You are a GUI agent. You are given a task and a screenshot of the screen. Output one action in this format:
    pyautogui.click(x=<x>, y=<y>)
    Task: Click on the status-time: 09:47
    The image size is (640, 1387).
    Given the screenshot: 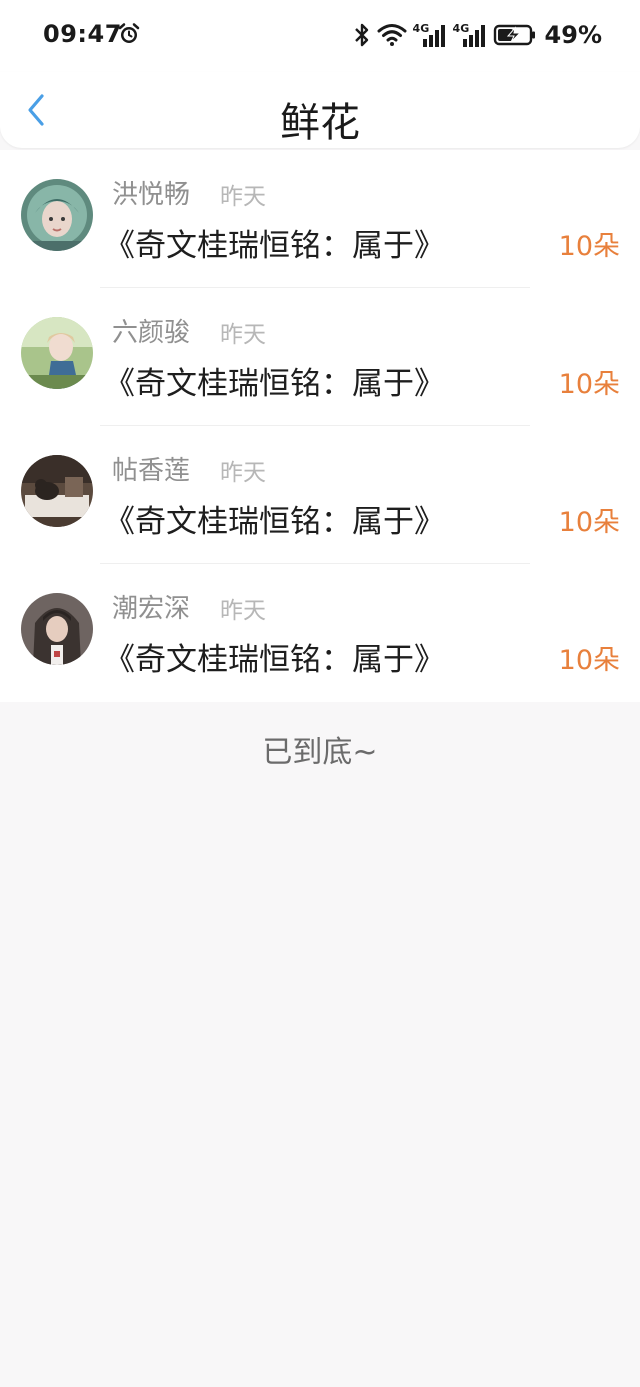 What is the action you would take?
    pyautogui.click(x=82, y=34)
    